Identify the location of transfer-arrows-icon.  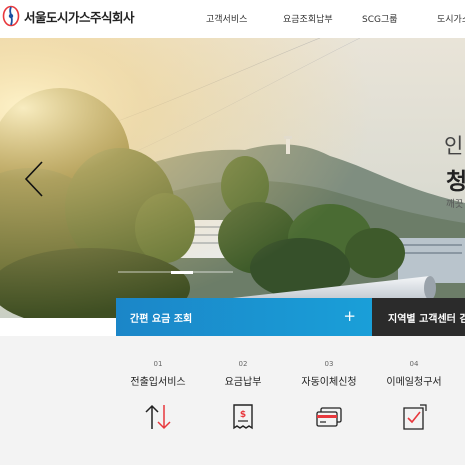
(158, 417).